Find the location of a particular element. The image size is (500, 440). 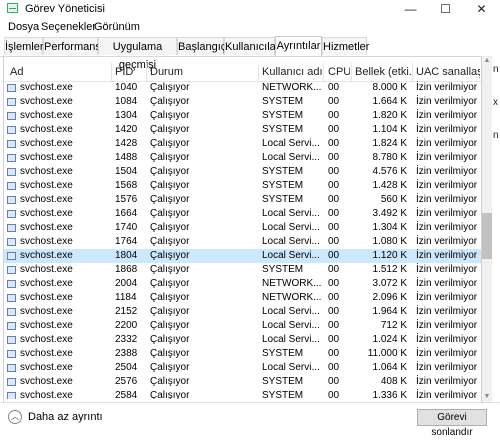

menu-file: Dosya is located at coordinates (23, 27).